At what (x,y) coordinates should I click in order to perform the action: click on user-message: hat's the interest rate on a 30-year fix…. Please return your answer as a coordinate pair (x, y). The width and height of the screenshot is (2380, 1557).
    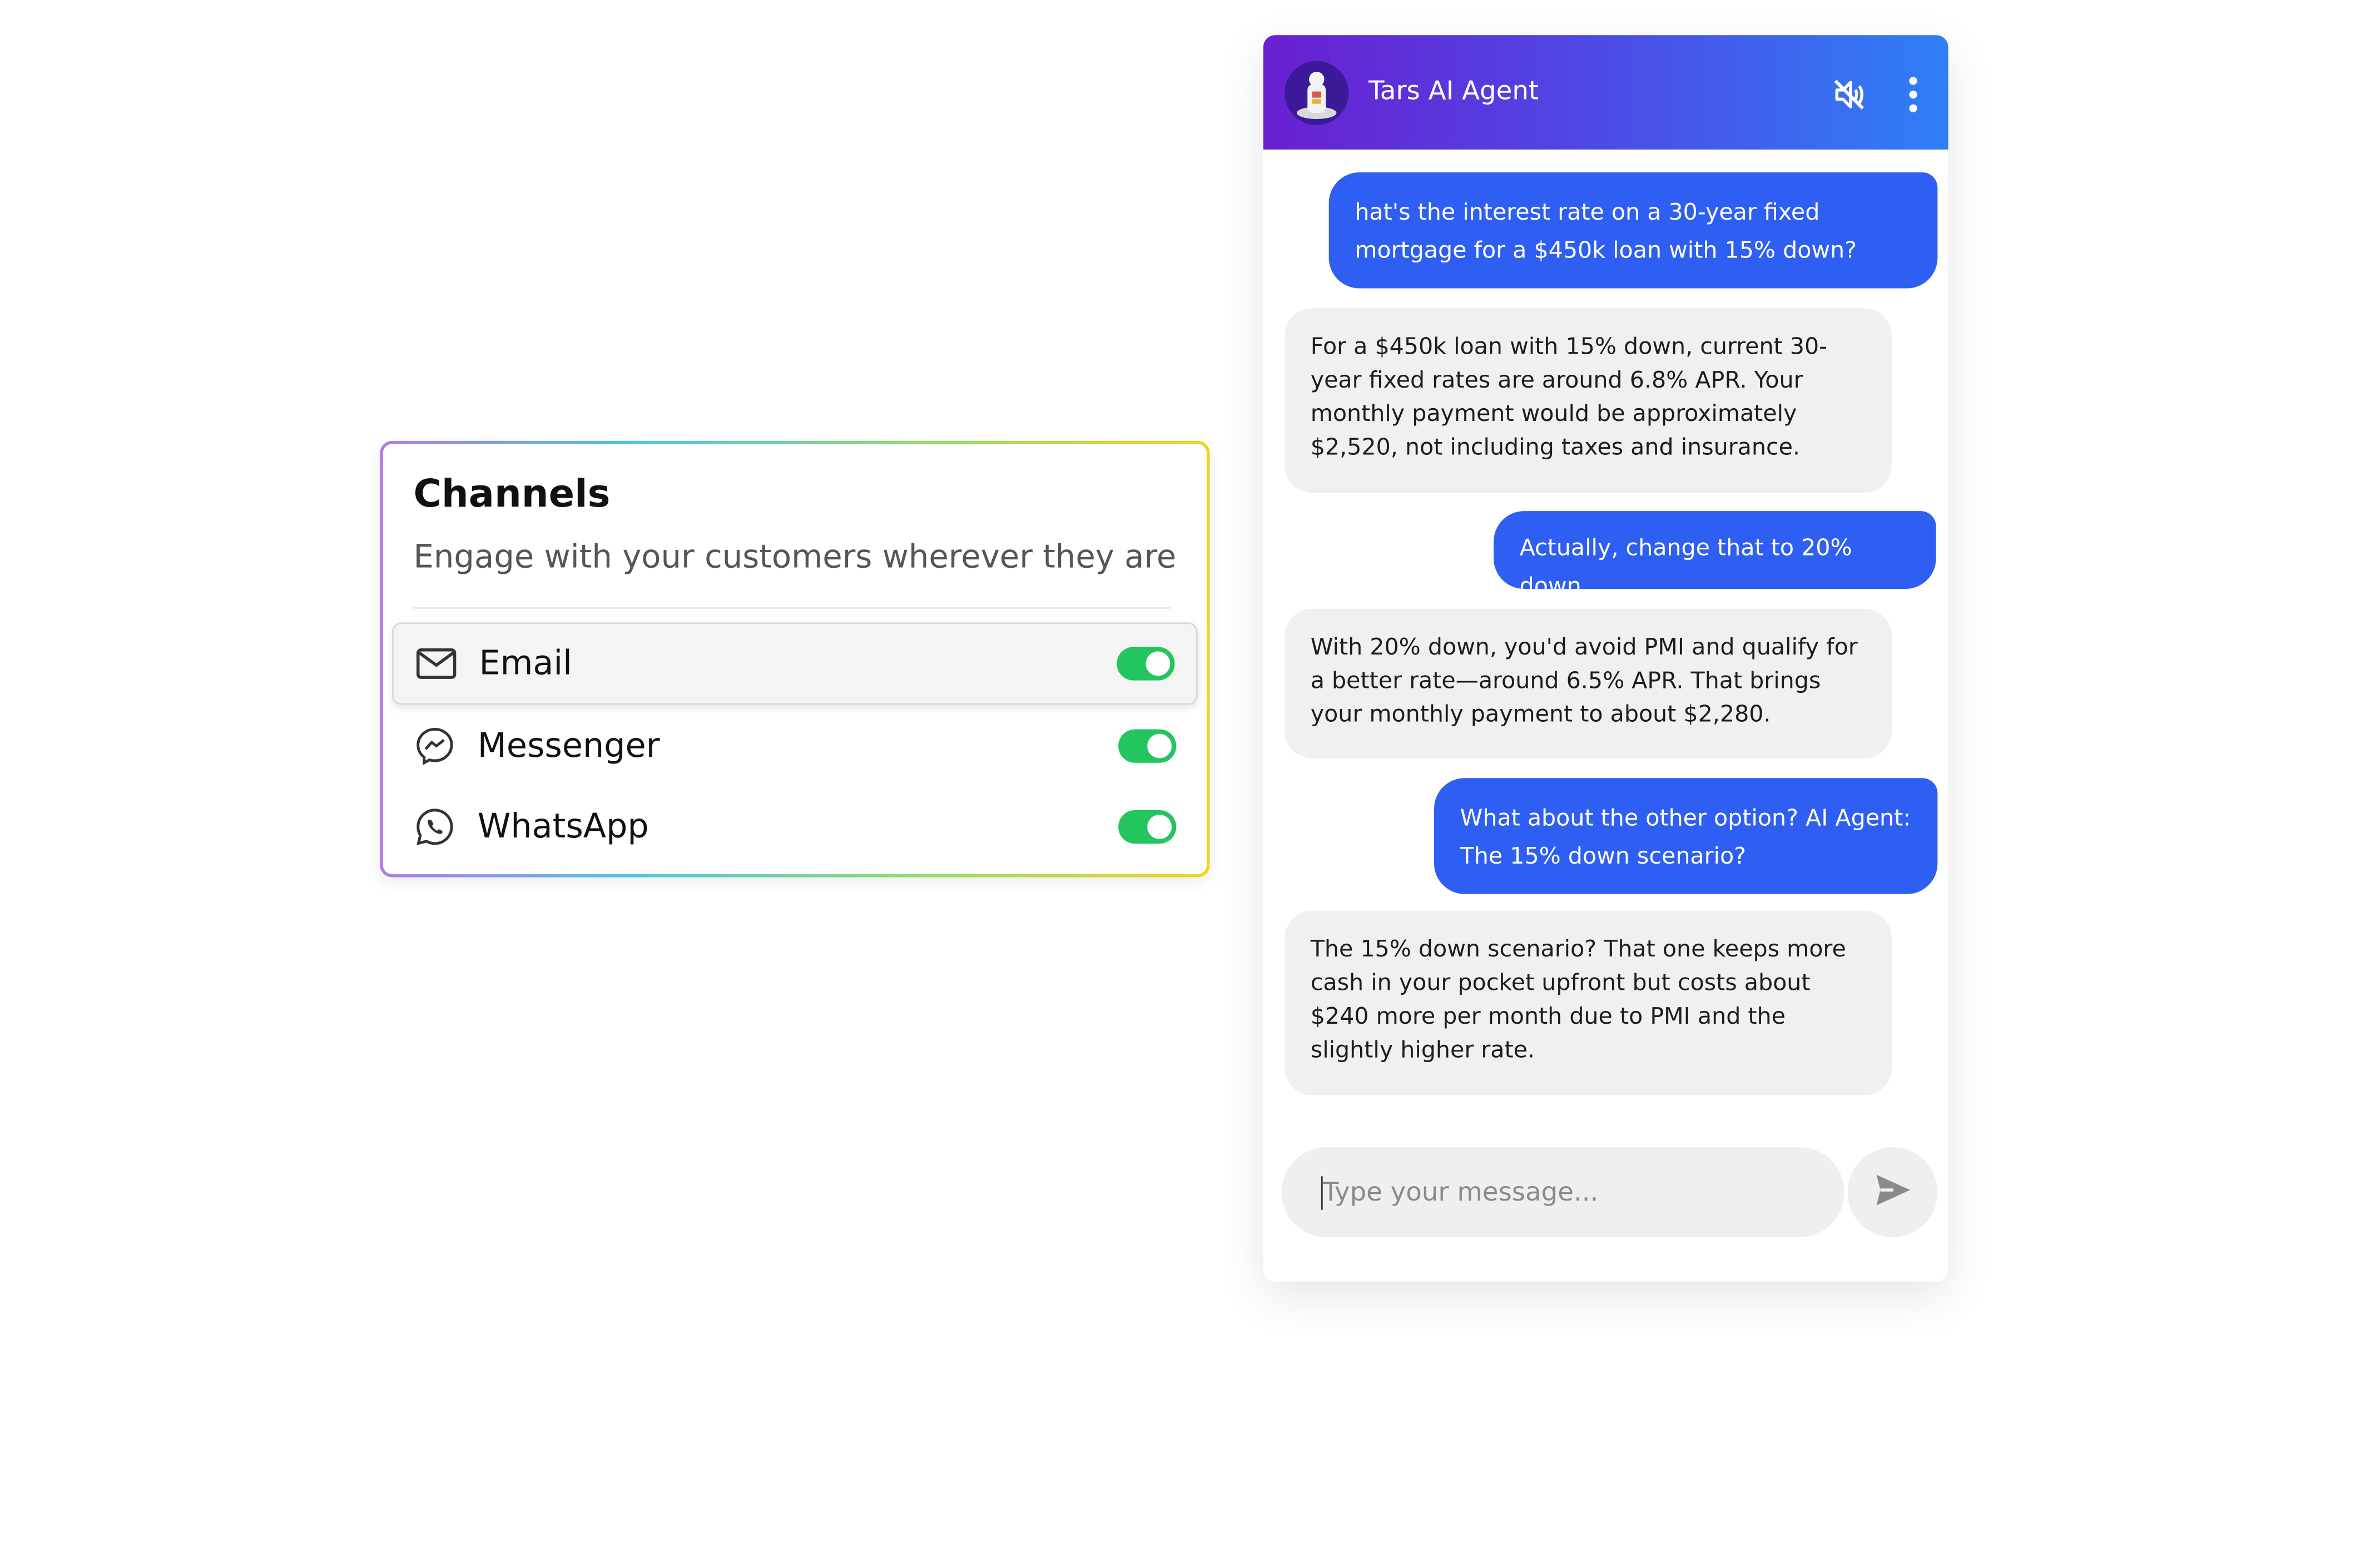
    Looking at the image, I should click on (1633, 230).